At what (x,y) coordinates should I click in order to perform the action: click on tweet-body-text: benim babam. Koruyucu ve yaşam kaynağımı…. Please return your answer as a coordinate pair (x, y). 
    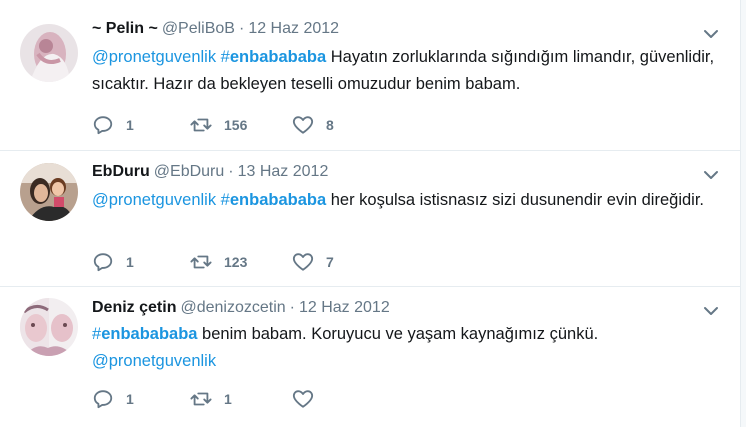
    Looking at the image, I should click on (398, 334).